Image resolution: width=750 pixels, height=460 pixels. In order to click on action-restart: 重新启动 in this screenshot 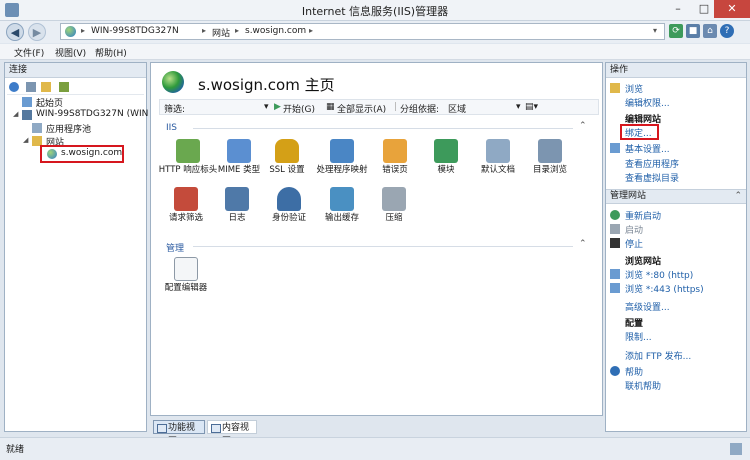, I will do `click(643, 215)`.